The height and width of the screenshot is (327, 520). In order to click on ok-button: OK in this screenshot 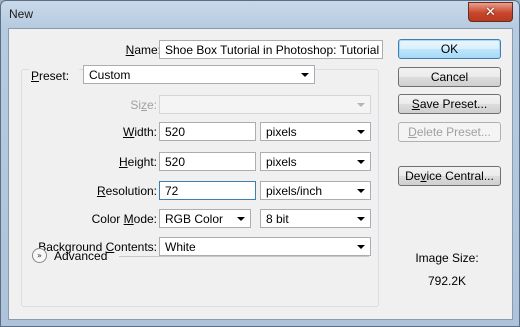, I will do `click(449, 49)`.